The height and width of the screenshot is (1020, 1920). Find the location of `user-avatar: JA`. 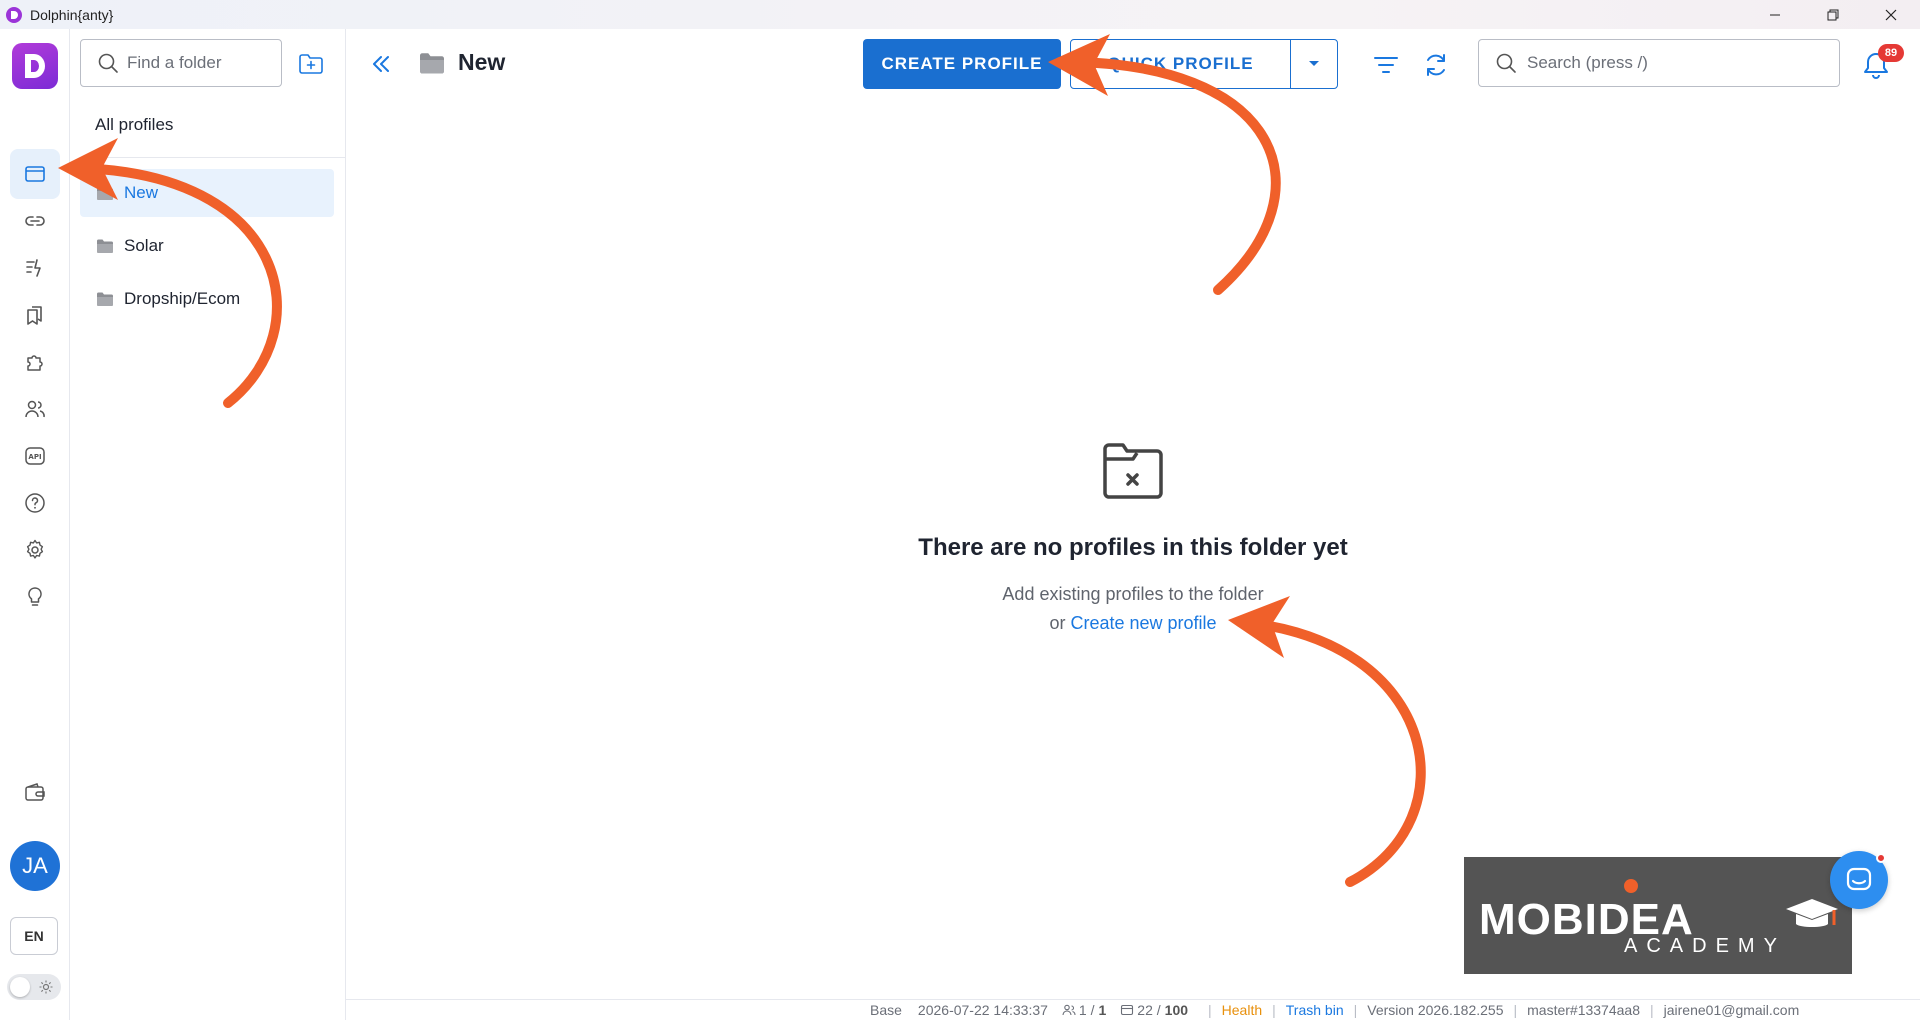

user-avatar: JA is located at coordinates (35, 866).